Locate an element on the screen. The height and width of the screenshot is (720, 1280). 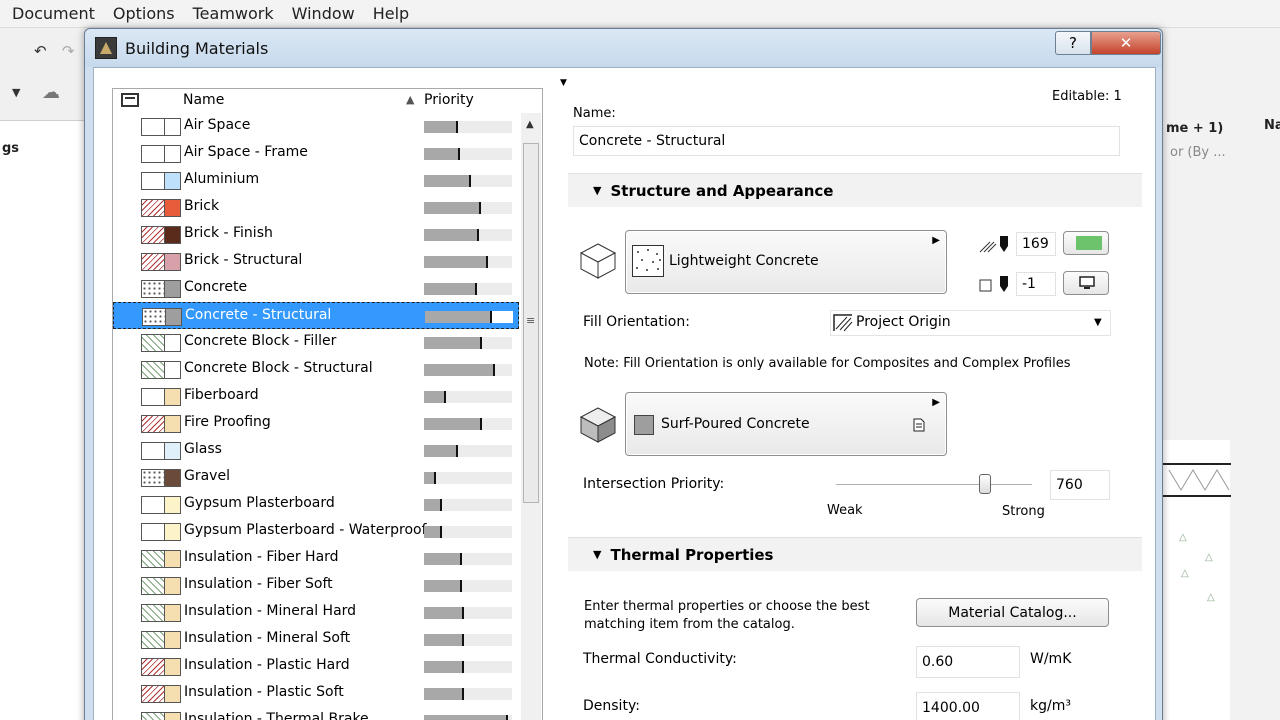
material-row: Concrete Block - Structural is located at coordinates (316, 369).